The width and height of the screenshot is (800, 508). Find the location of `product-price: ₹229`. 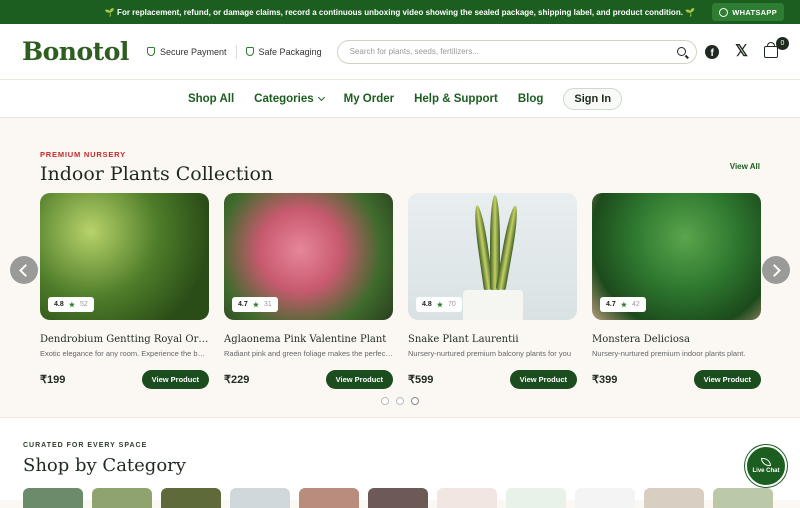

product-price: ₹229 is located at coordinates (236, 379).